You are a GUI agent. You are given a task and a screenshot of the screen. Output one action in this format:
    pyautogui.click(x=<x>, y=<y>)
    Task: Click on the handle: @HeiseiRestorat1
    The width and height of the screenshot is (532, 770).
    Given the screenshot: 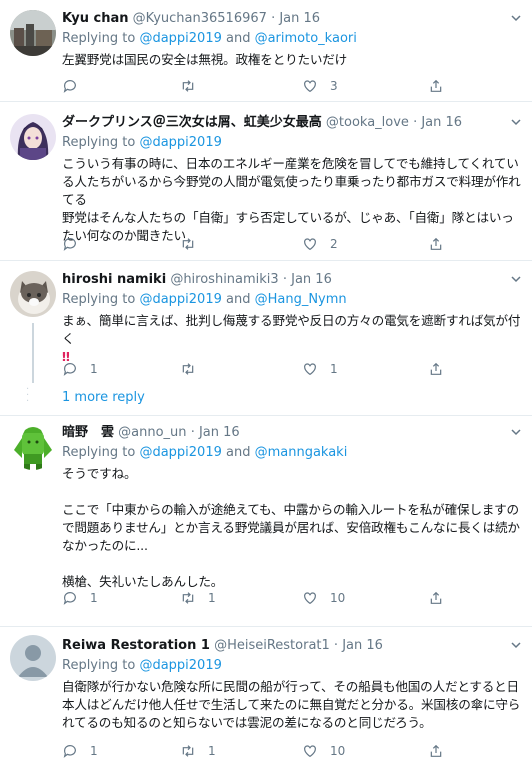 What is the action you would take?
    pyautogui.click(x=272, y=645)
    